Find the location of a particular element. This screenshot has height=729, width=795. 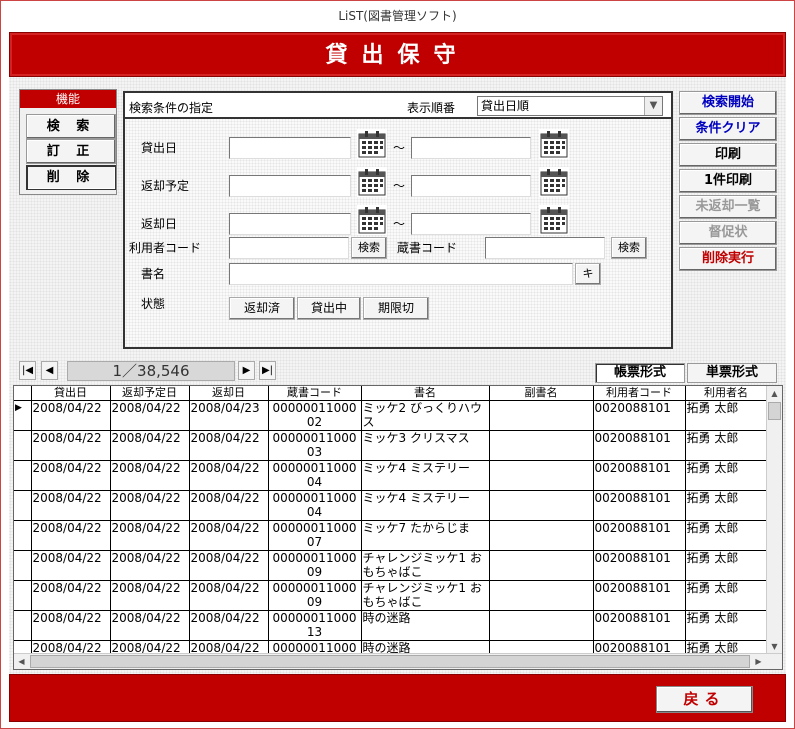

delete-execute-button: 削除実行 is located at coordinates (728, 259).